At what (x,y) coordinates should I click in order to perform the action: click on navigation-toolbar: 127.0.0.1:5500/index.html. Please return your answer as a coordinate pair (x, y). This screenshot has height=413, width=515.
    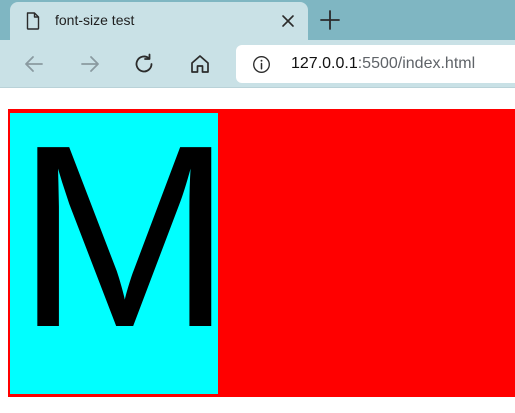
    Looking at the image, I should click on (257, 64).